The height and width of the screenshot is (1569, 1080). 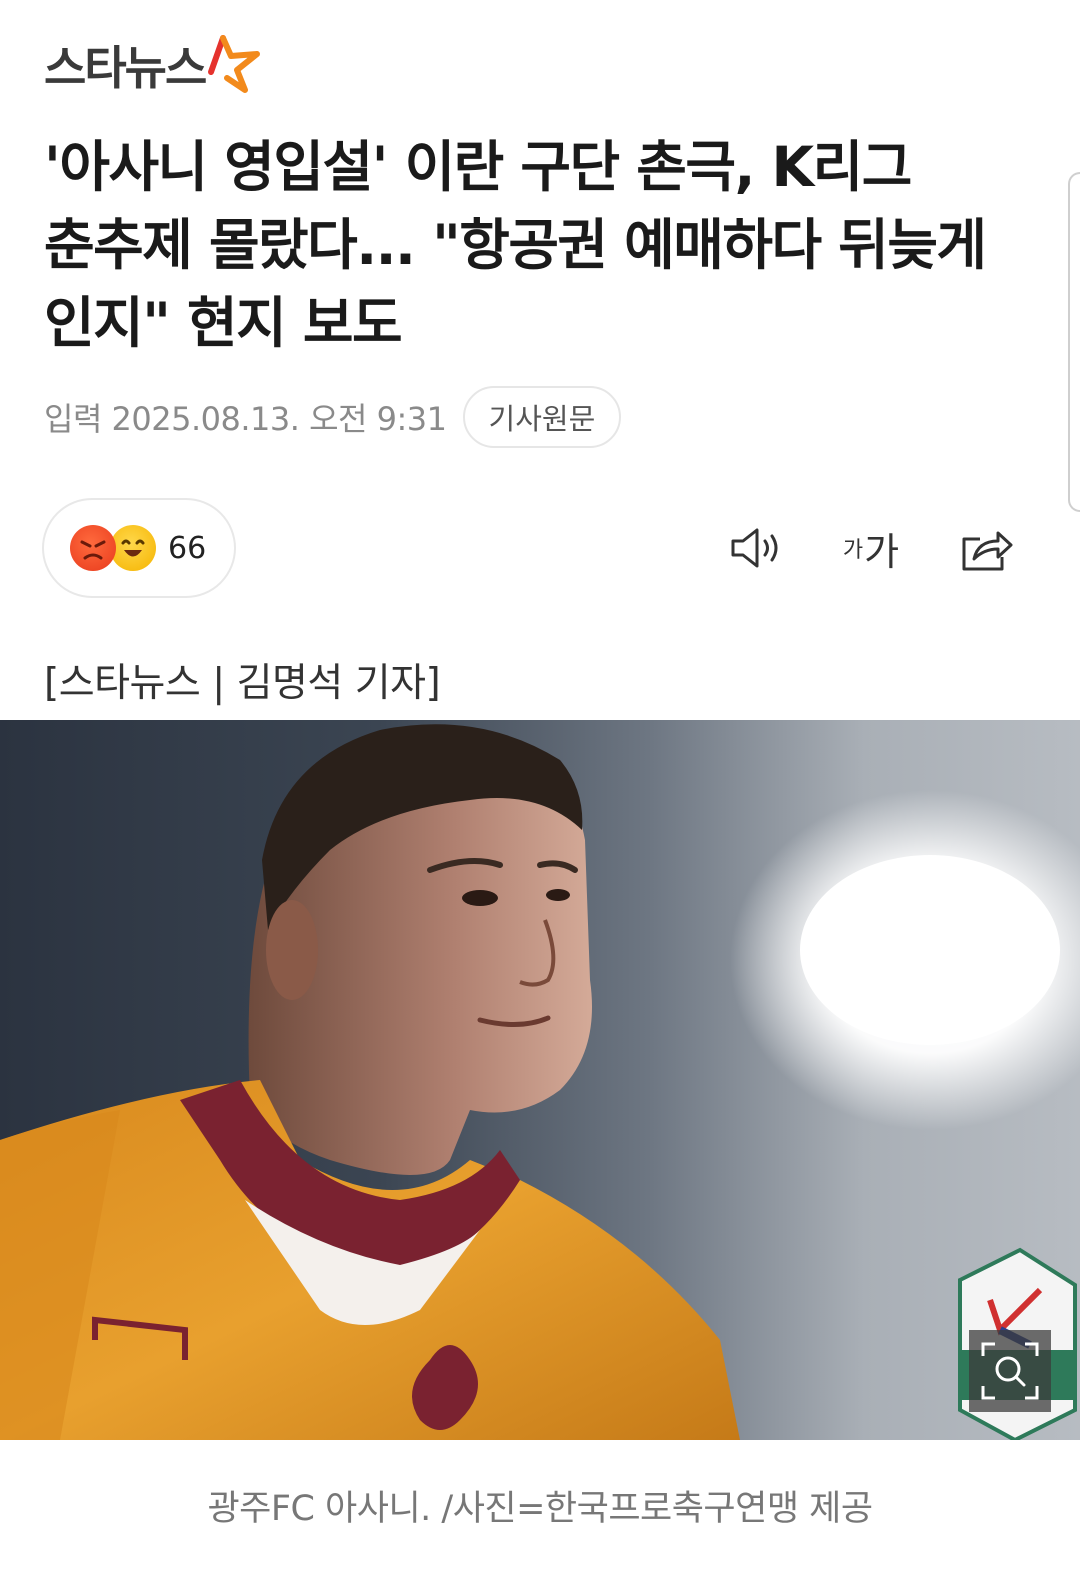 I want to click on byline: [스타뉴스 | 김명석 기자], so click(x=242, y=683).